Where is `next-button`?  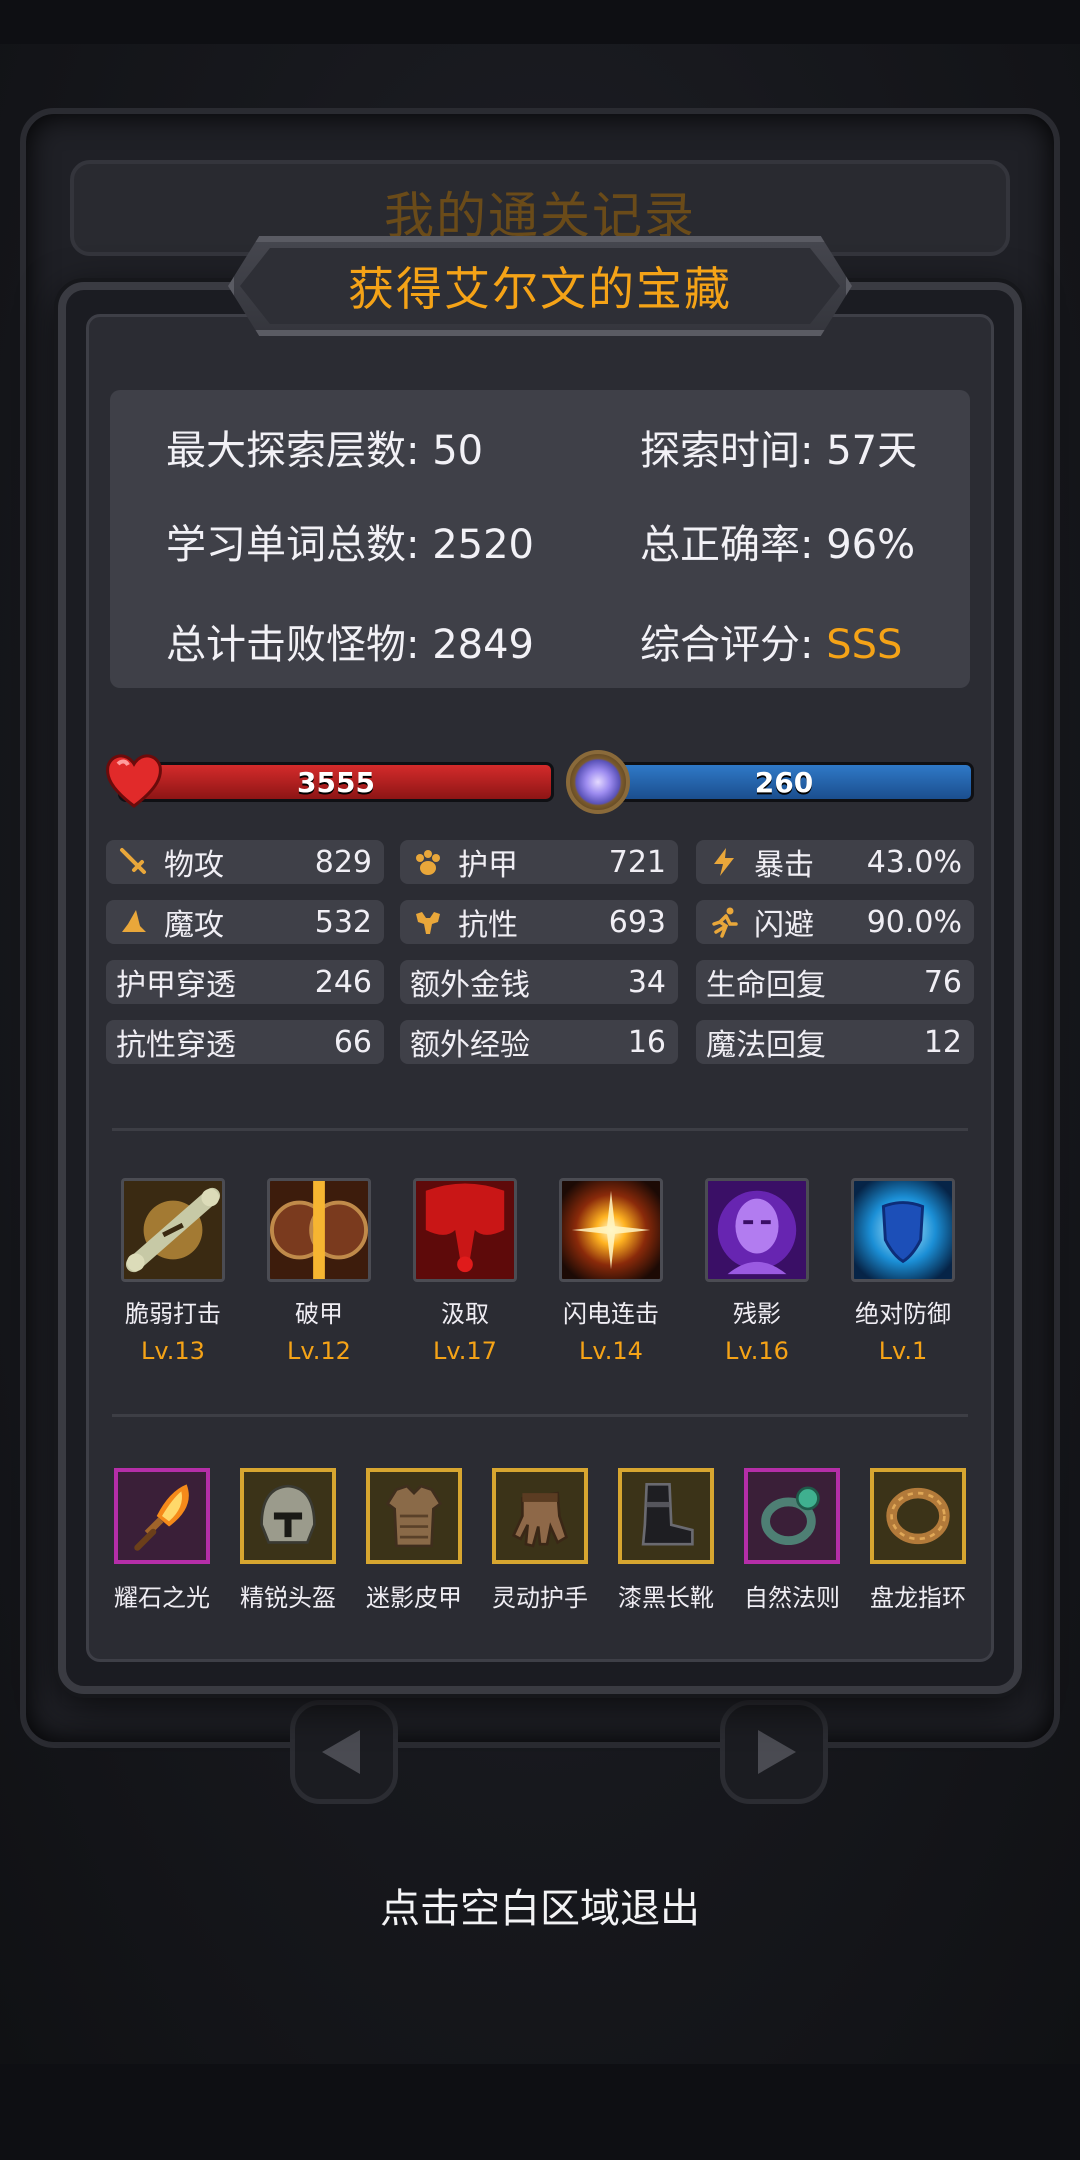 next-button is located at coordinates (774, 1752).